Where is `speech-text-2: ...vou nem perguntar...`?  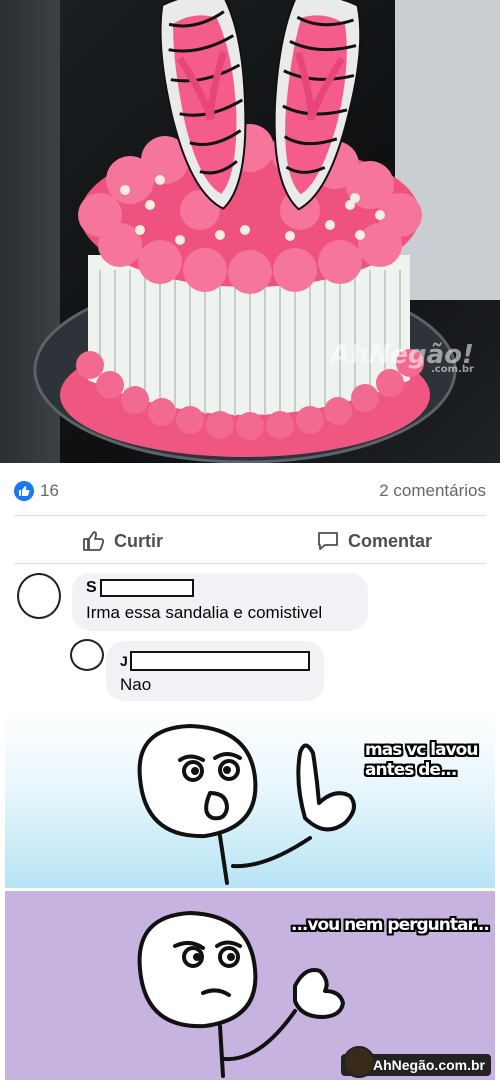
speech-text-2: ...vou nem perguntar... is located at coordinates (390, 925).